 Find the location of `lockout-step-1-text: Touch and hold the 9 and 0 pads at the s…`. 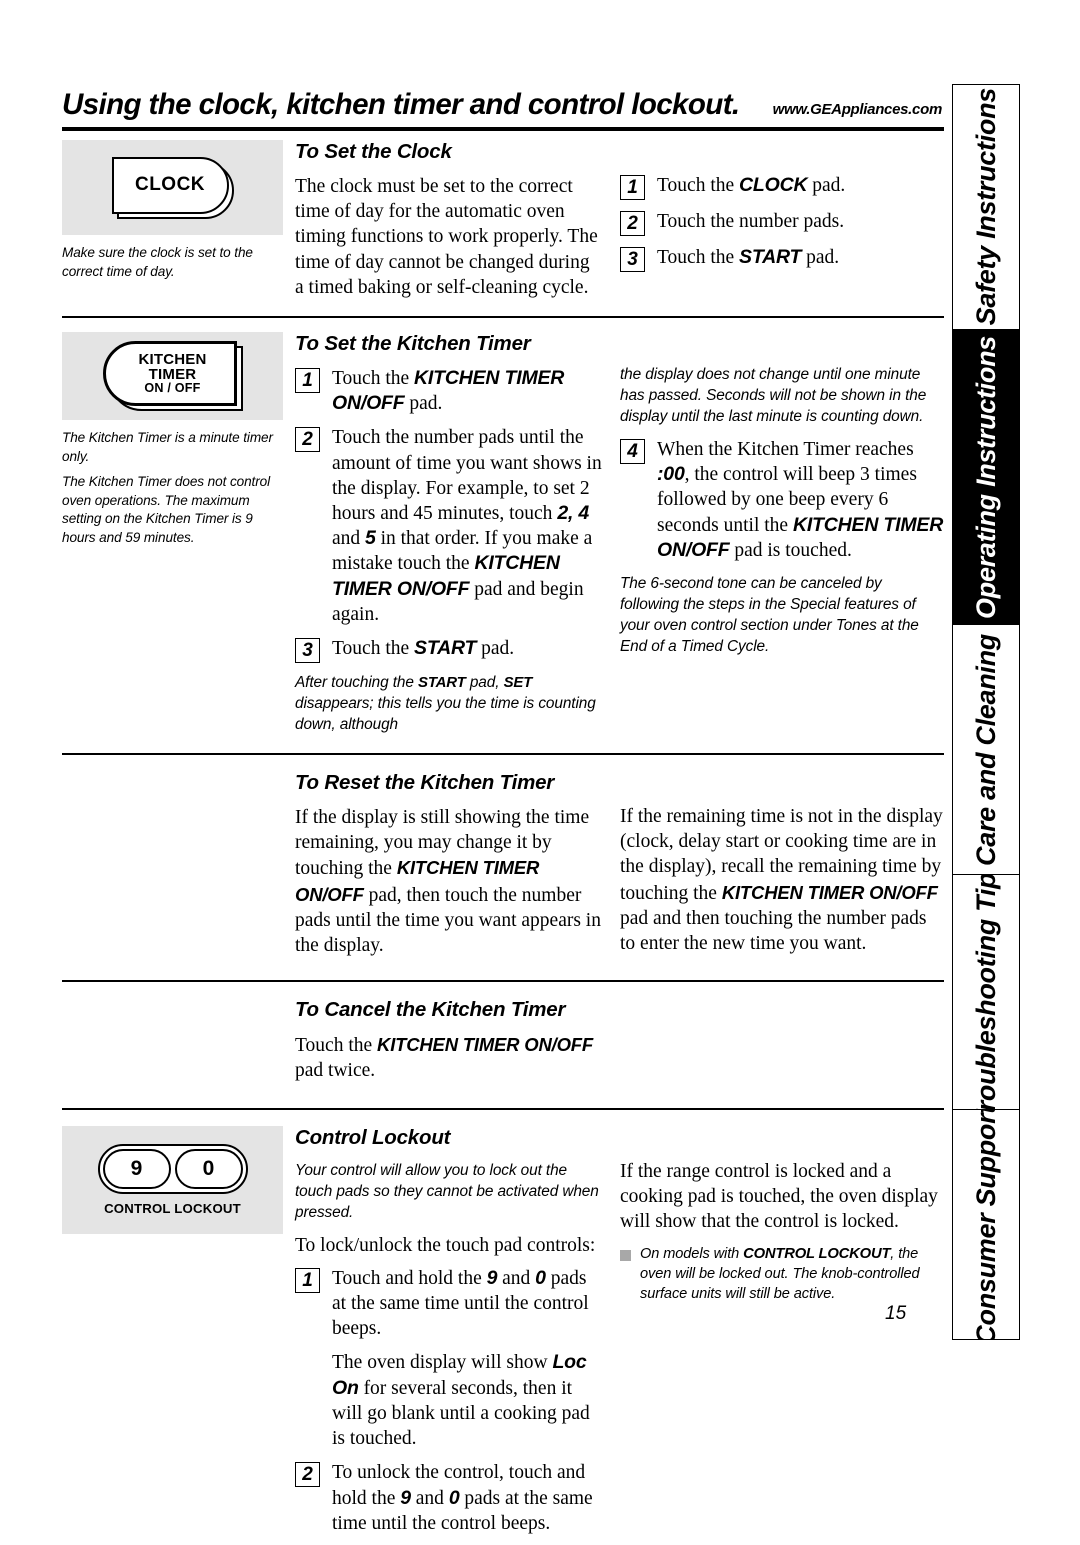

lockout-step-1-text: Touch and hold the 9 and 0 pads at the s… is located at coordinates (460, 1303).